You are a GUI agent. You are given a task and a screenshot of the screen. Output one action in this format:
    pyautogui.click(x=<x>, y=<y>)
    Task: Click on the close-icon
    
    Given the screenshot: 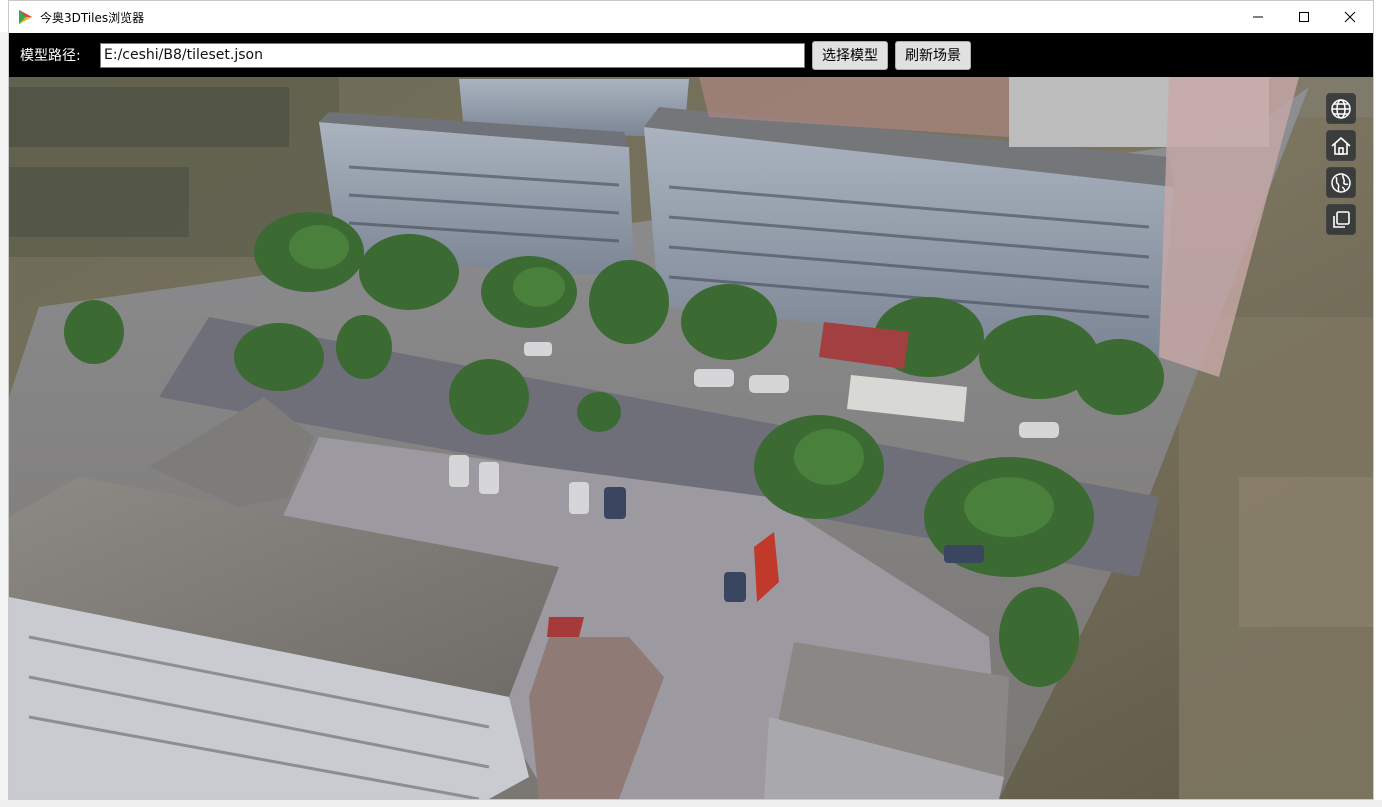 What is the action you would take?
    pyautogui.click(x=1350, y=17)
    